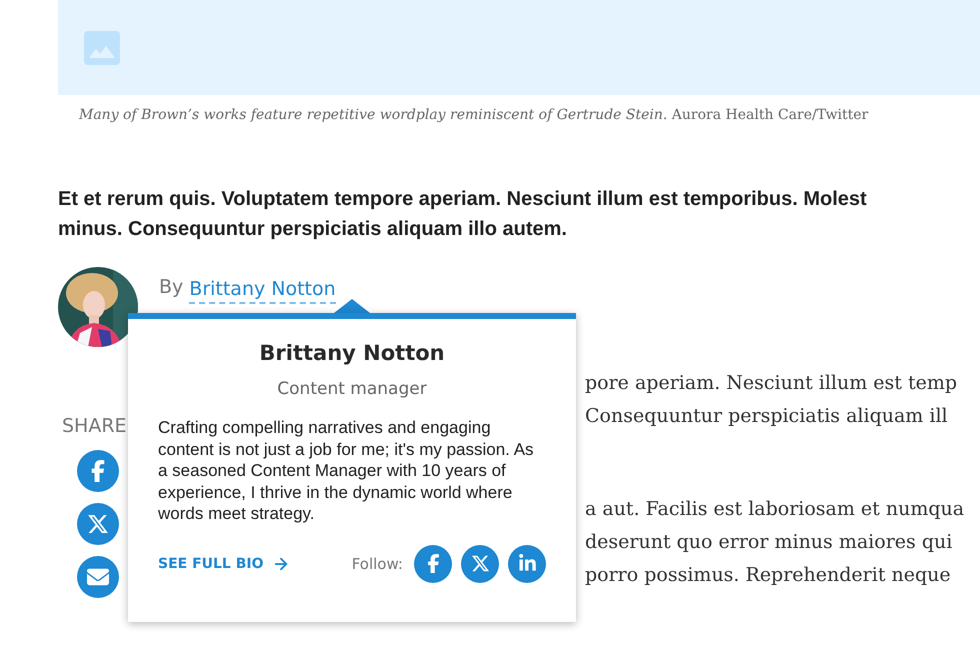 The image size is (980, 651). I want to click on body-text: pore aperiam. Nesciunt illum est temp, so click(771, 383).